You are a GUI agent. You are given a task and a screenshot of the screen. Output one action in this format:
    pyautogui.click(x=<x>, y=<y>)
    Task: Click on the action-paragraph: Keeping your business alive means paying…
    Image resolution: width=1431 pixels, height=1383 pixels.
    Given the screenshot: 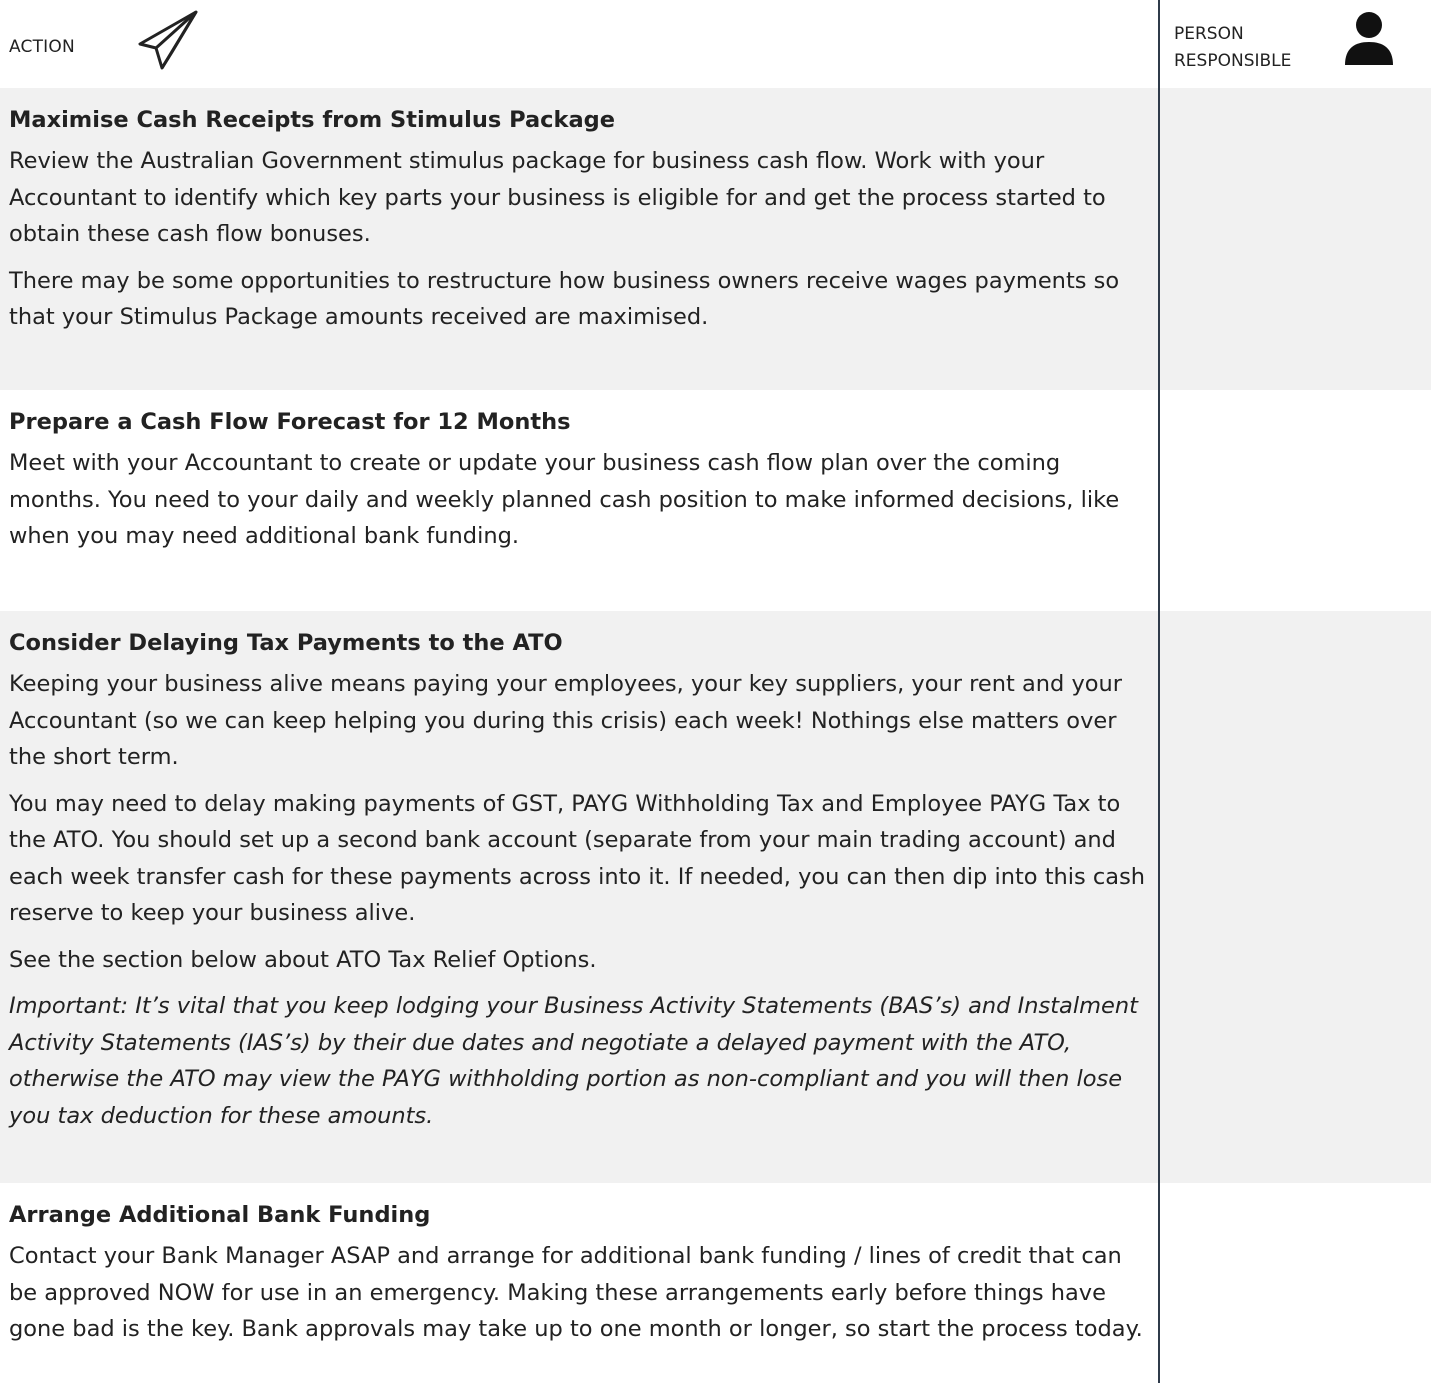 What is the action you would take?
    pyautogui.click(x=566, y=720)
    